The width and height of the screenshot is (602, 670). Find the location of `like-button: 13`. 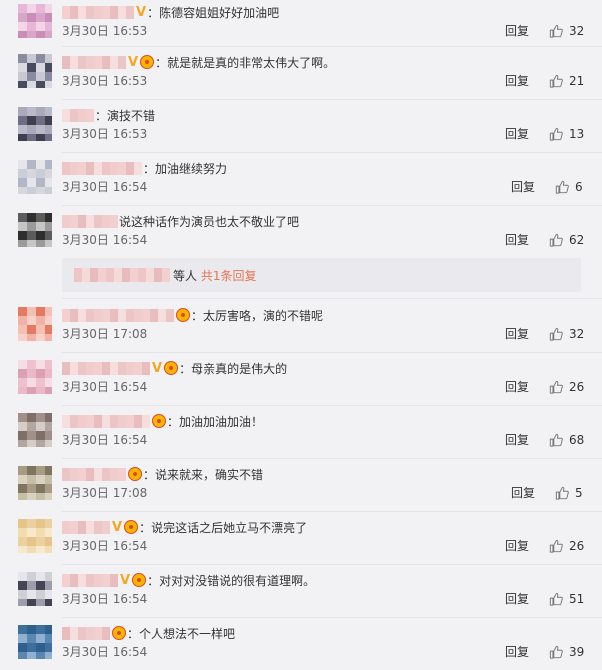

like-button: 13 is located at coordinates (566, 134).